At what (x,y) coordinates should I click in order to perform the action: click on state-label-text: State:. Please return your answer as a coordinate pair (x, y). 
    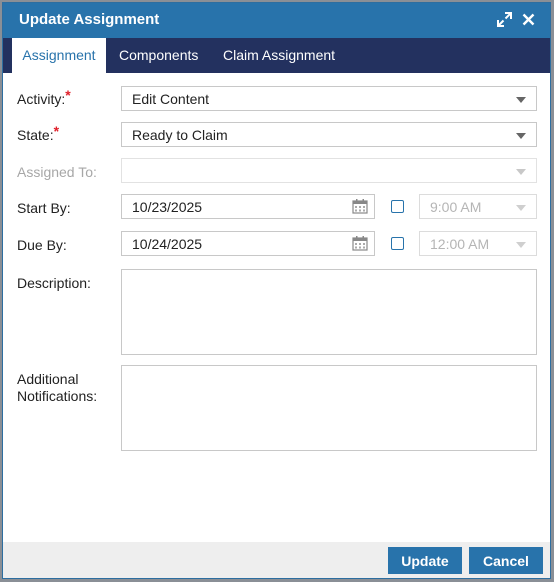
    Looking at the image, I should click on (35, 135).